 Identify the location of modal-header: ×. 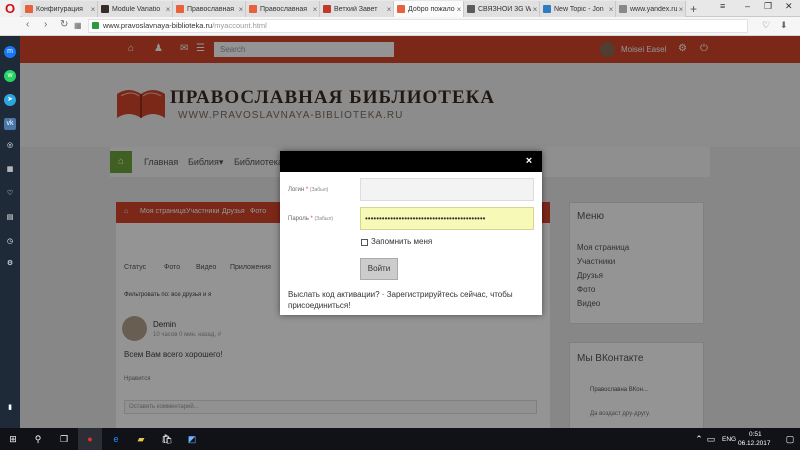
(411, 161).